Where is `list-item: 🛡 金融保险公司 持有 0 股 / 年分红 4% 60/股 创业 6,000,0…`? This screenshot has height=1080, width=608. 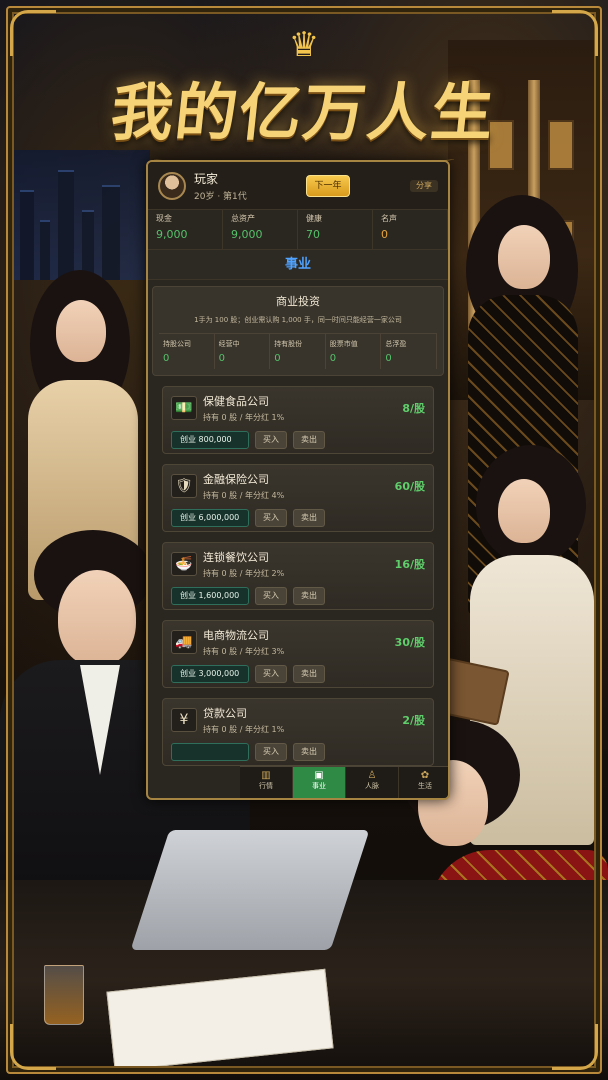 list-item: 🛡 金融保险公司 持有 0 股 / 年分红 4% 60/股 创业 6,000,0… is located at coordinates (298, 498).